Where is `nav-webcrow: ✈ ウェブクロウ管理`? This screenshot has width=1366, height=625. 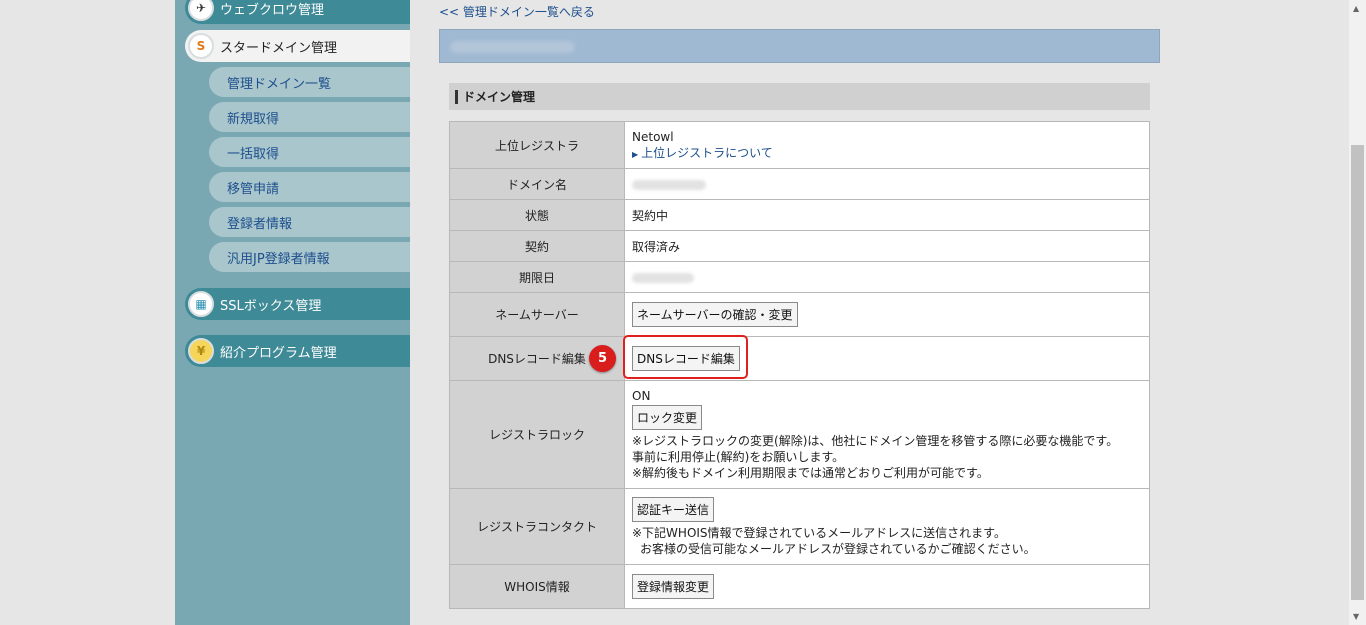 nav-webcrow: ✈ ウェブクロウ管理 is located at coordinates (297, 12).